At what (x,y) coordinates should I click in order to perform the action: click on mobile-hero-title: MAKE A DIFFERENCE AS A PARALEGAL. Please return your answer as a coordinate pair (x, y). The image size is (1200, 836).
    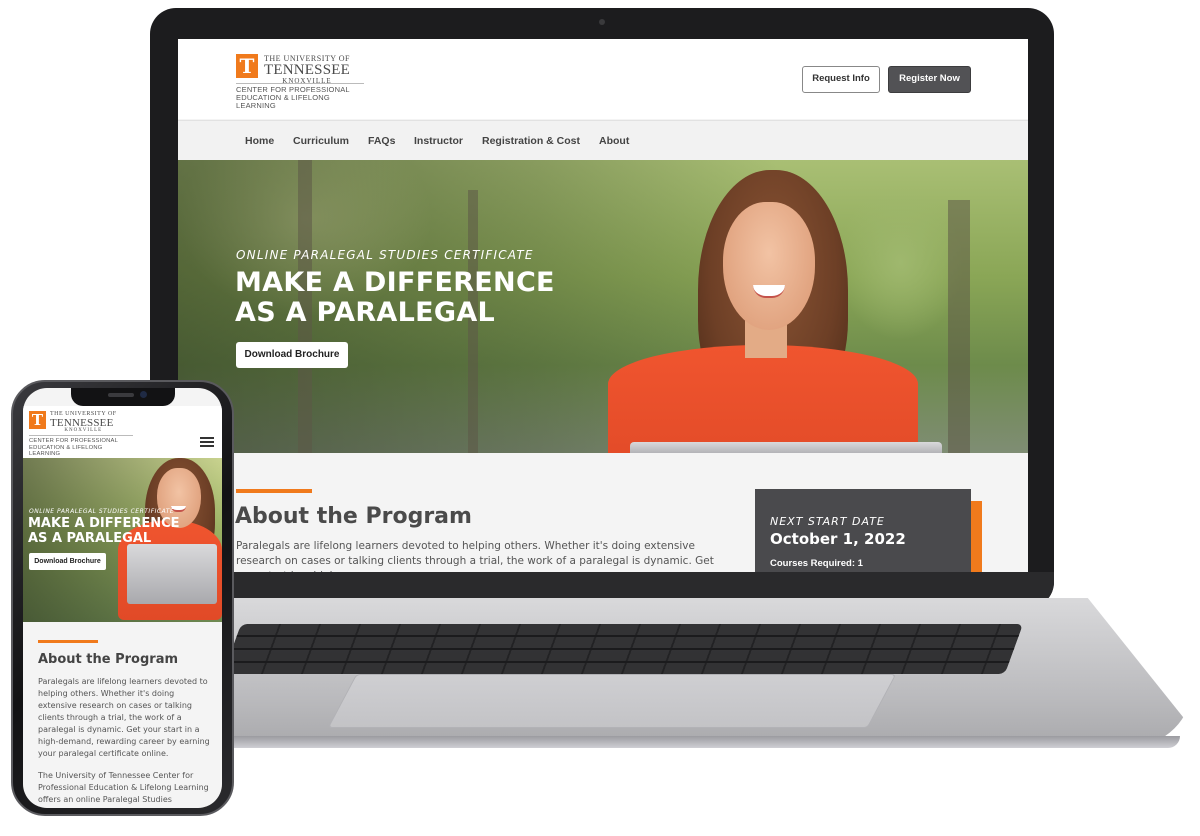
    Looking at the image, I should click on (104, 531).